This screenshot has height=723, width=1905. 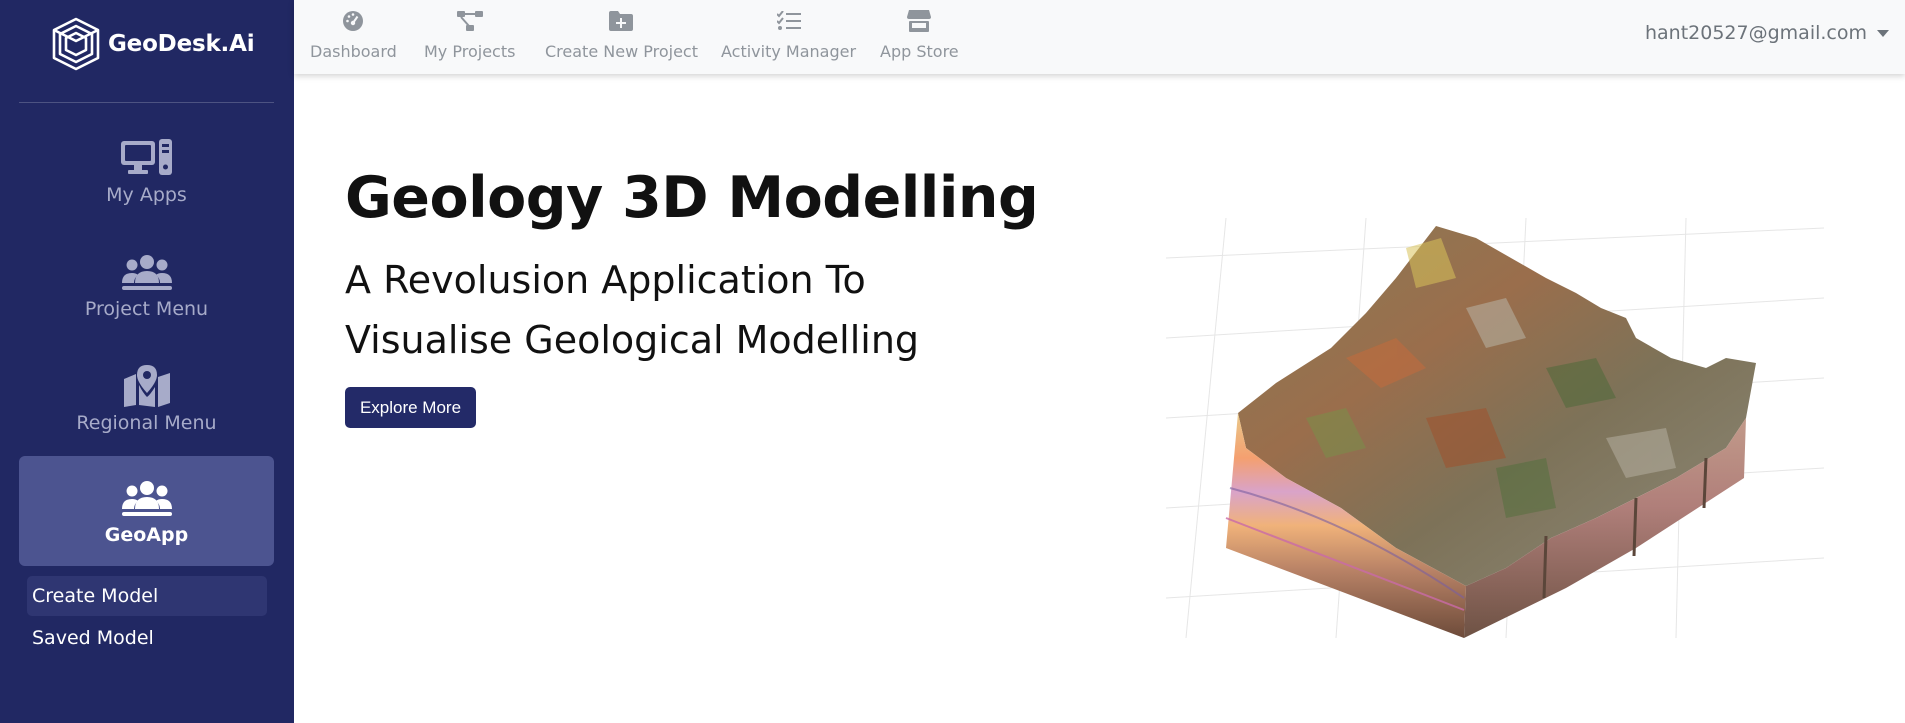 What do you see at coordinates (605, 280) in the screenshot?
I see `subtitle-line-1: A Revolusion Application To` at bounding box center [605, 280].